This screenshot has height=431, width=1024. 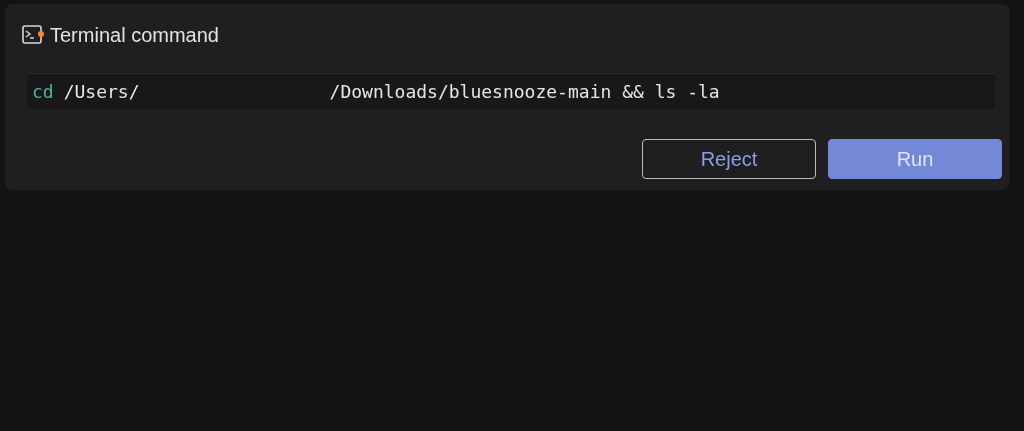 What do you see at coordinates (101, 92) in the screenshot?
I see `command-text: /Users/` at bounding box center [101, 92].